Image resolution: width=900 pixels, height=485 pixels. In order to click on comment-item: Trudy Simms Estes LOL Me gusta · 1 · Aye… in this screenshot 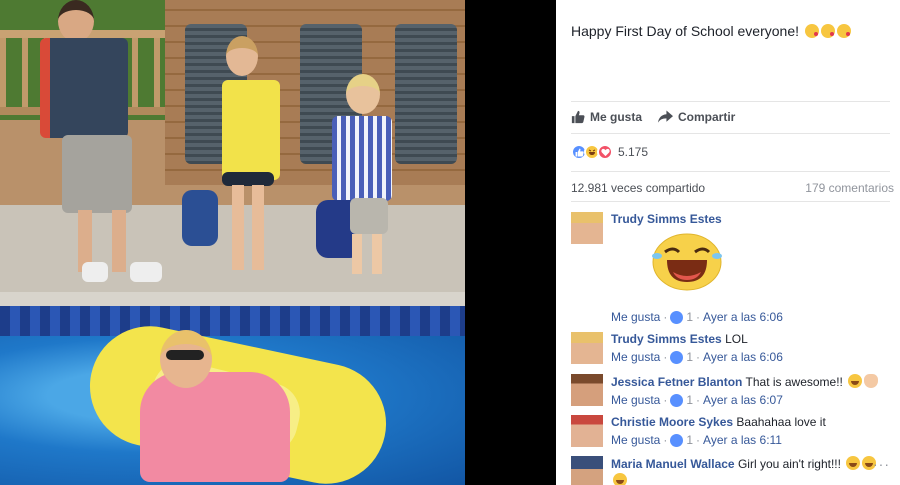, I will do `click(732, 350)`.